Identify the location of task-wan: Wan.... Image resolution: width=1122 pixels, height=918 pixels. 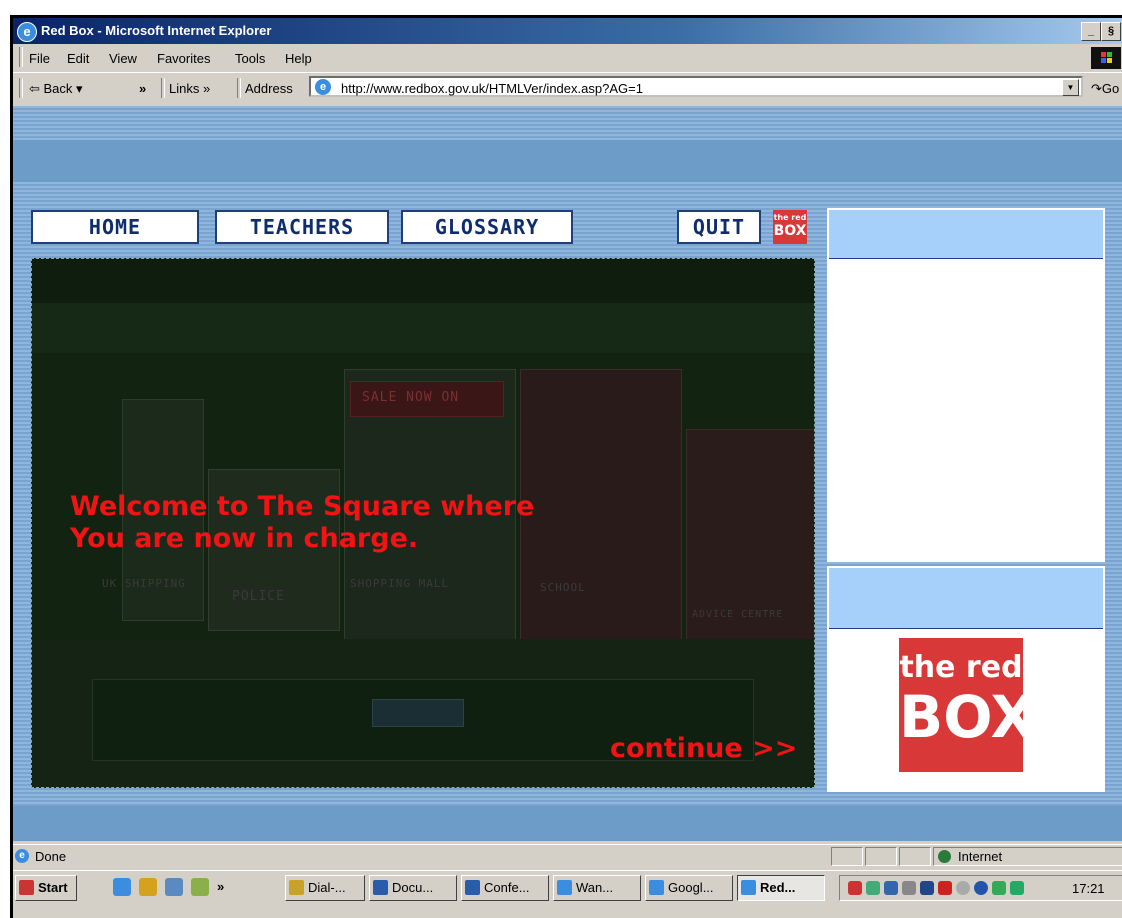
(597, 888).